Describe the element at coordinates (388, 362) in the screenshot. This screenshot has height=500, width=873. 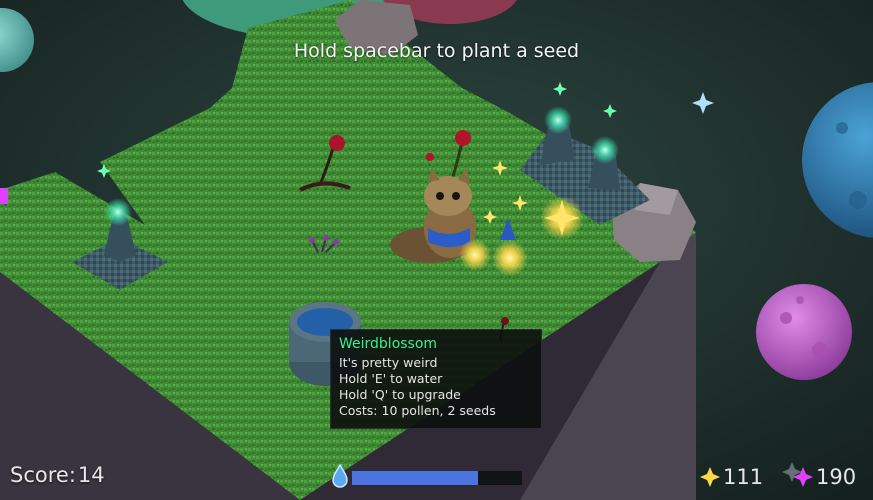
I see `tooltip-line: It's pretty weird` at that location.